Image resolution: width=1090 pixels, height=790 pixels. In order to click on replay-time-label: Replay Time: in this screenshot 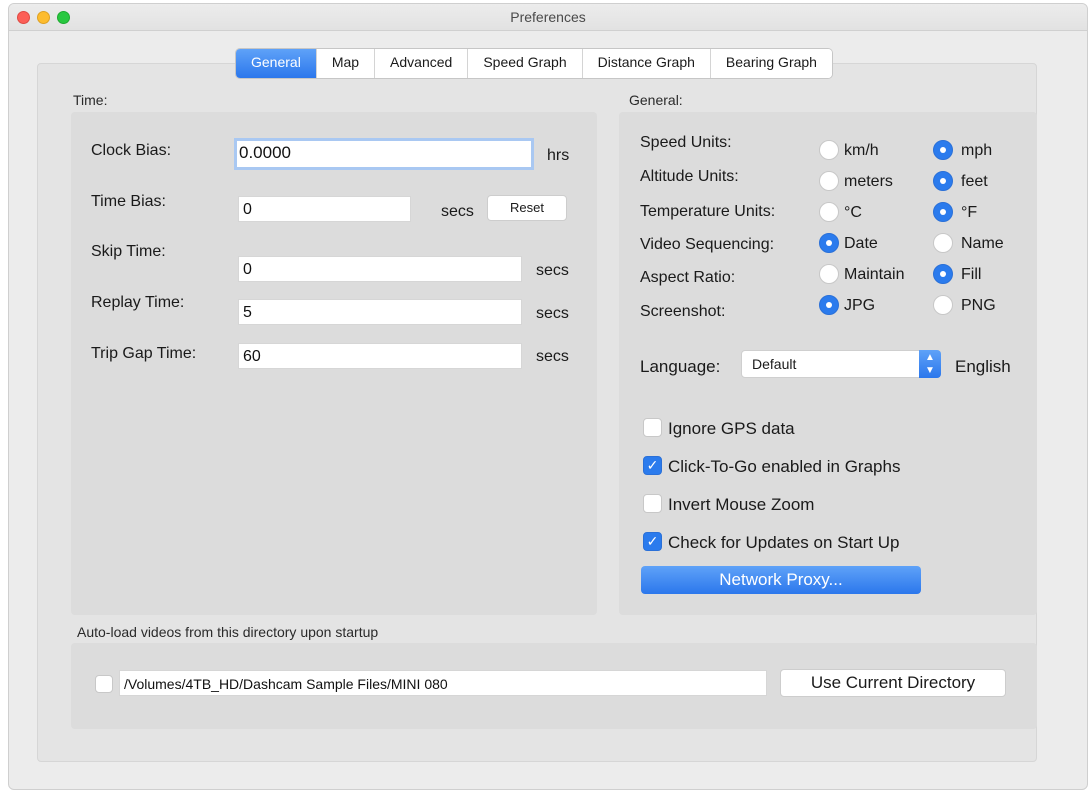, I will do `click(138, 302)`.